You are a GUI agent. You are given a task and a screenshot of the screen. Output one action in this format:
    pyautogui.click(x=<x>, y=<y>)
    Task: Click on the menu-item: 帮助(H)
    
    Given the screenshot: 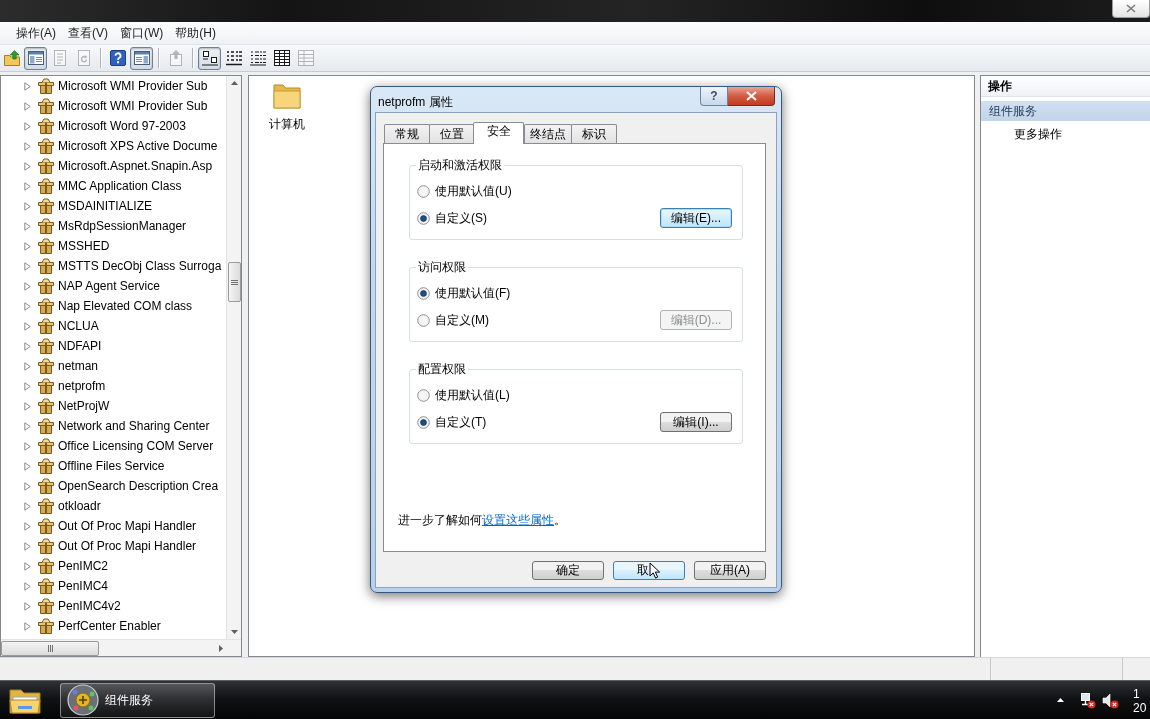 What is the action you would take?
    pyautogui.click(x=195, y=33)
    